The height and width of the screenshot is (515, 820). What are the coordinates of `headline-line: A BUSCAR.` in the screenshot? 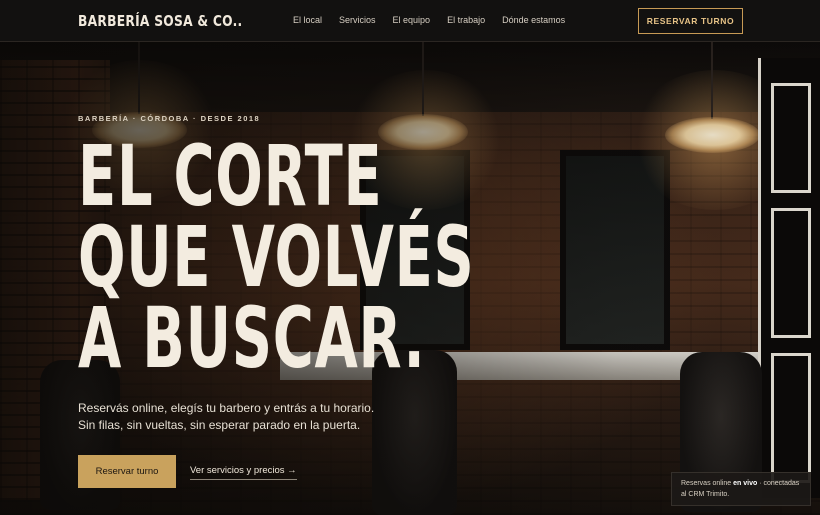 It's located at (252, 338).